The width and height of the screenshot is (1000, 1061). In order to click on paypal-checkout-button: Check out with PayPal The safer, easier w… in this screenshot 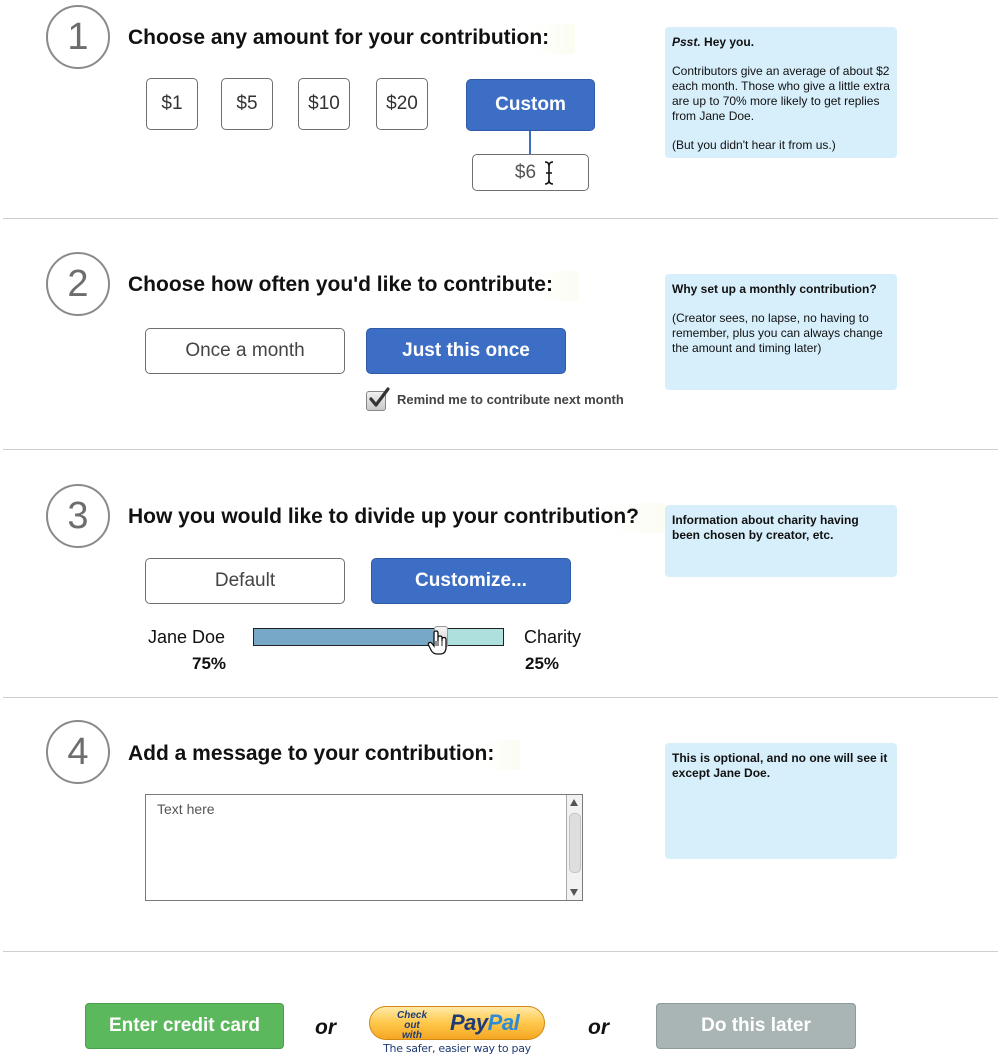, I will do `click(457, 1032)`.